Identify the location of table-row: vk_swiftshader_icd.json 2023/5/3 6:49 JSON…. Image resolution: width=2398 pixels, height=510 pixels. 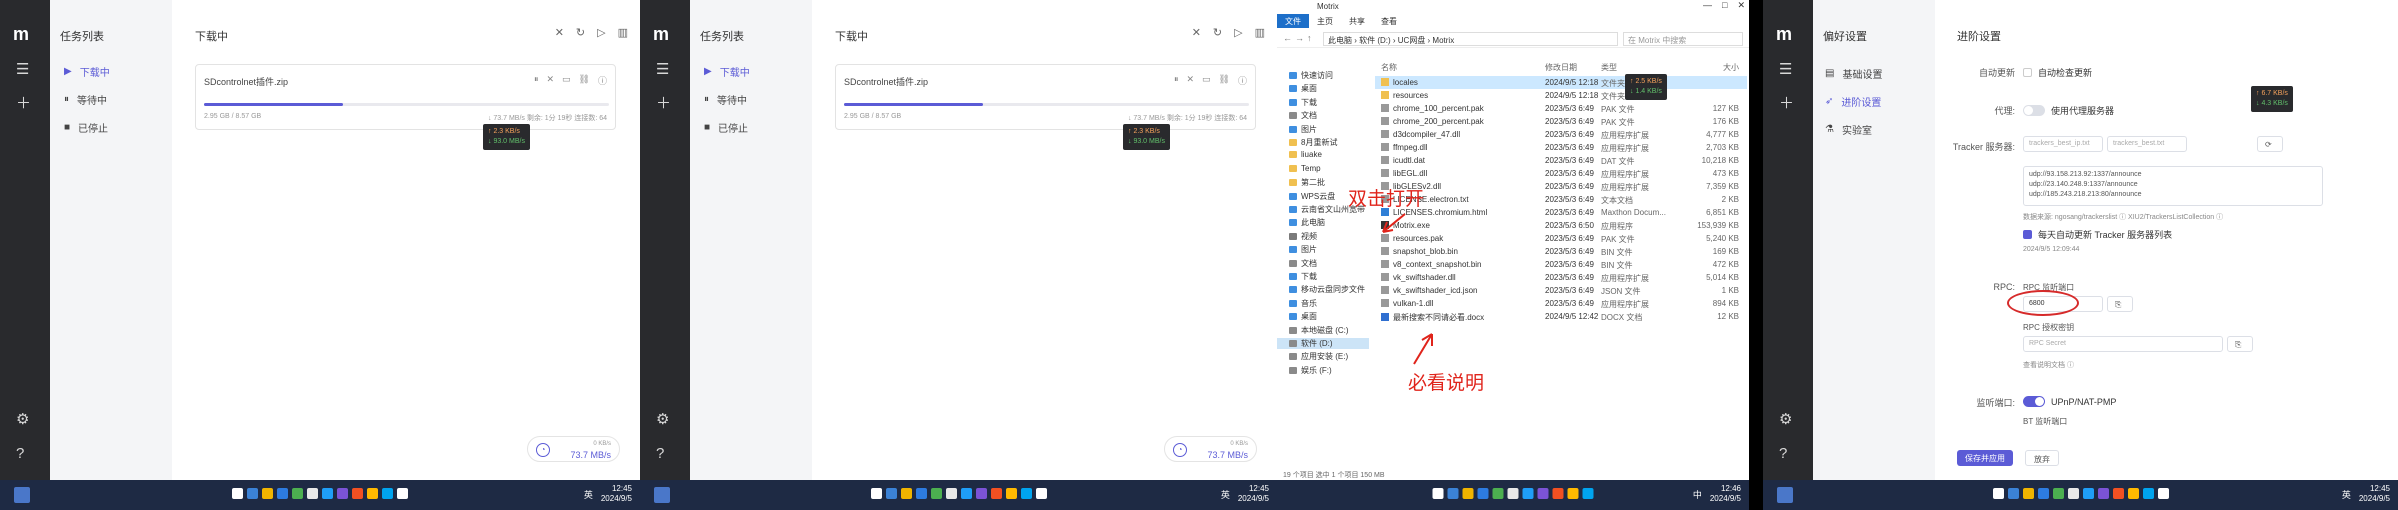
(1561, 290).